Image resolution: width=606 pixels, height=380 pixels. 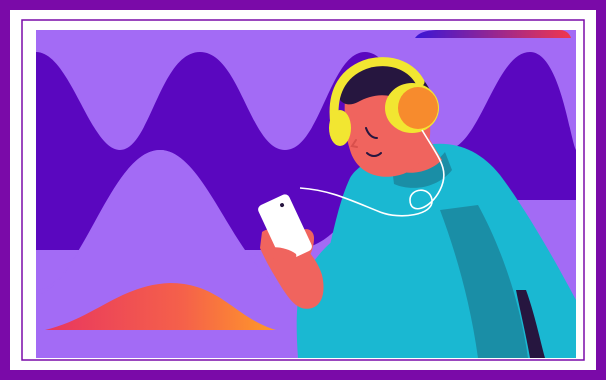 What do you see at coordinates (340, 128) in the screenshot?
I see `headphones-cup-back` at bounding box center [340, 128].